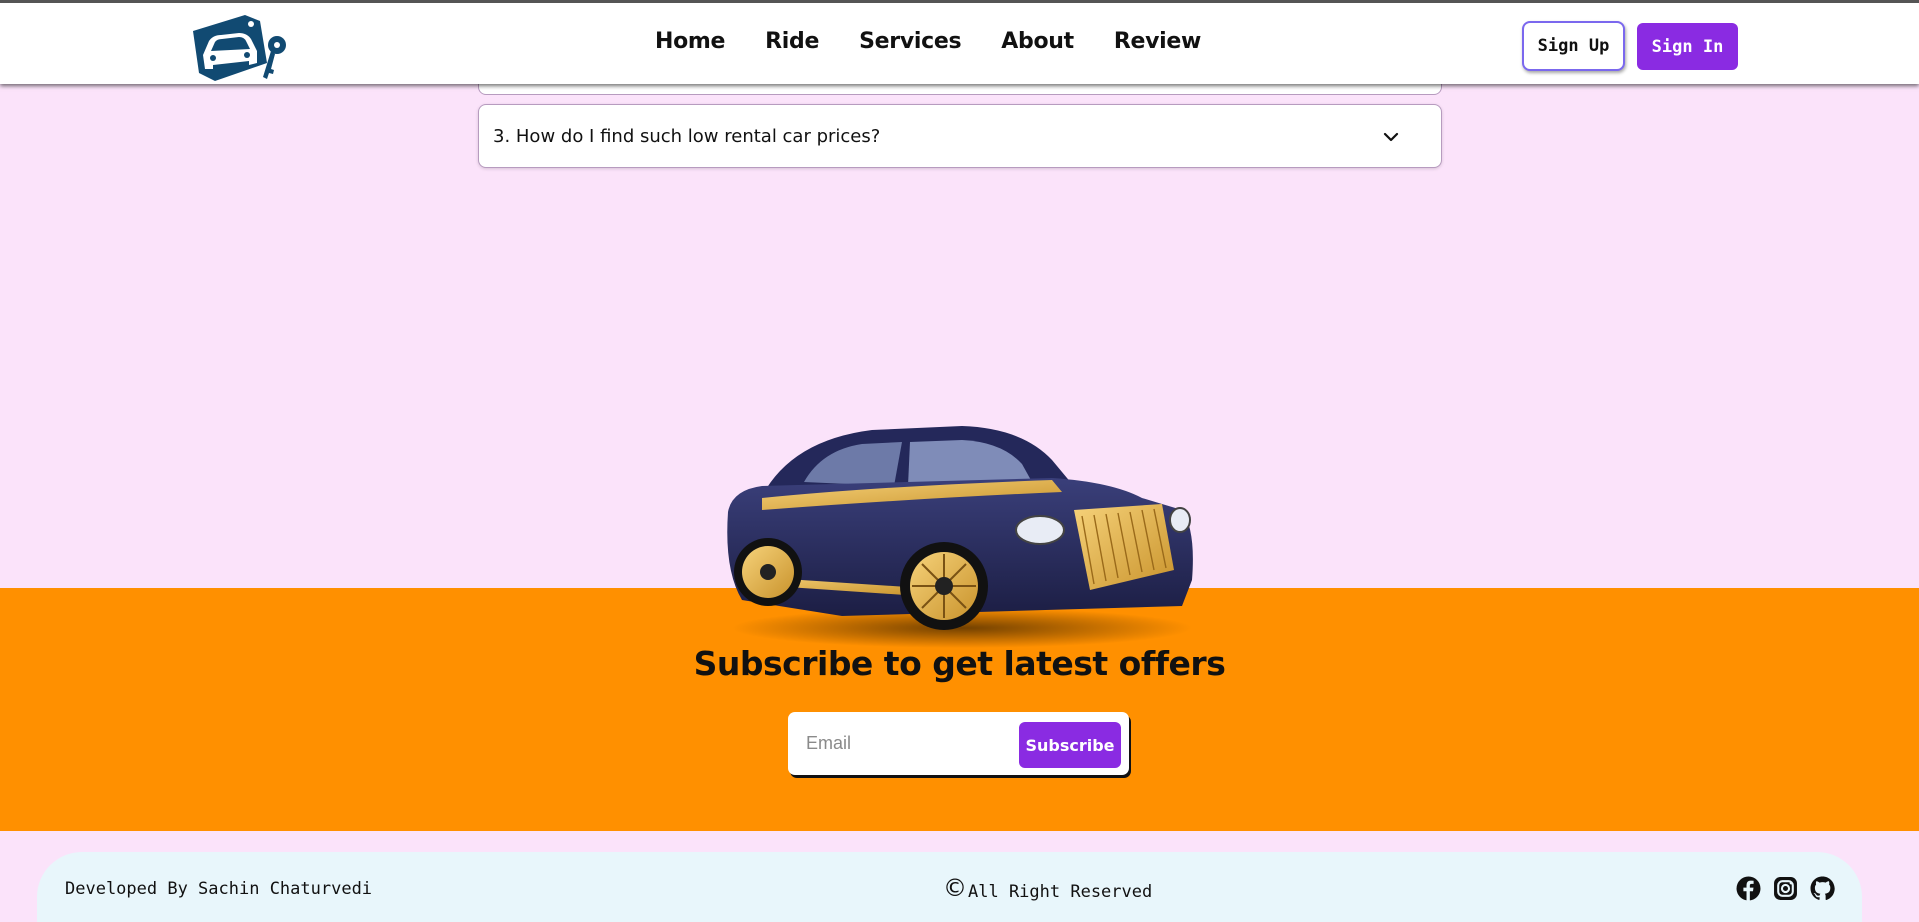 The height and width of the screenshot is (922, 1919). I want to click on subscribe-button: Subscribe, so click(1070, 745).